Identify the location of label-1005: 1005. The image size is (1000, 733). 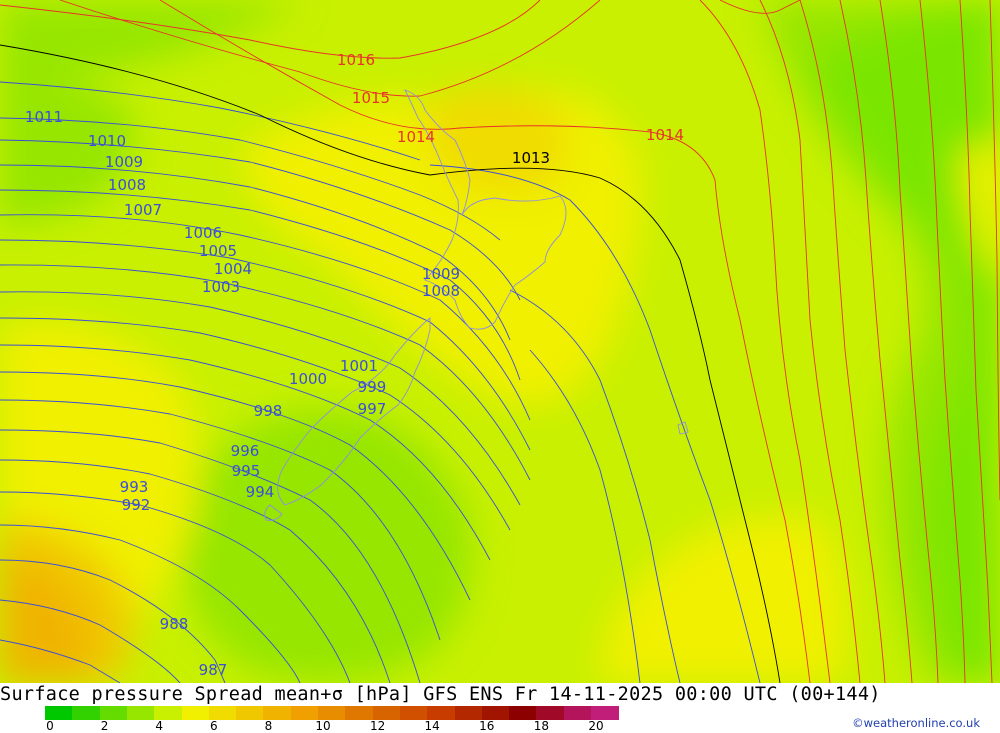
(218, 251).